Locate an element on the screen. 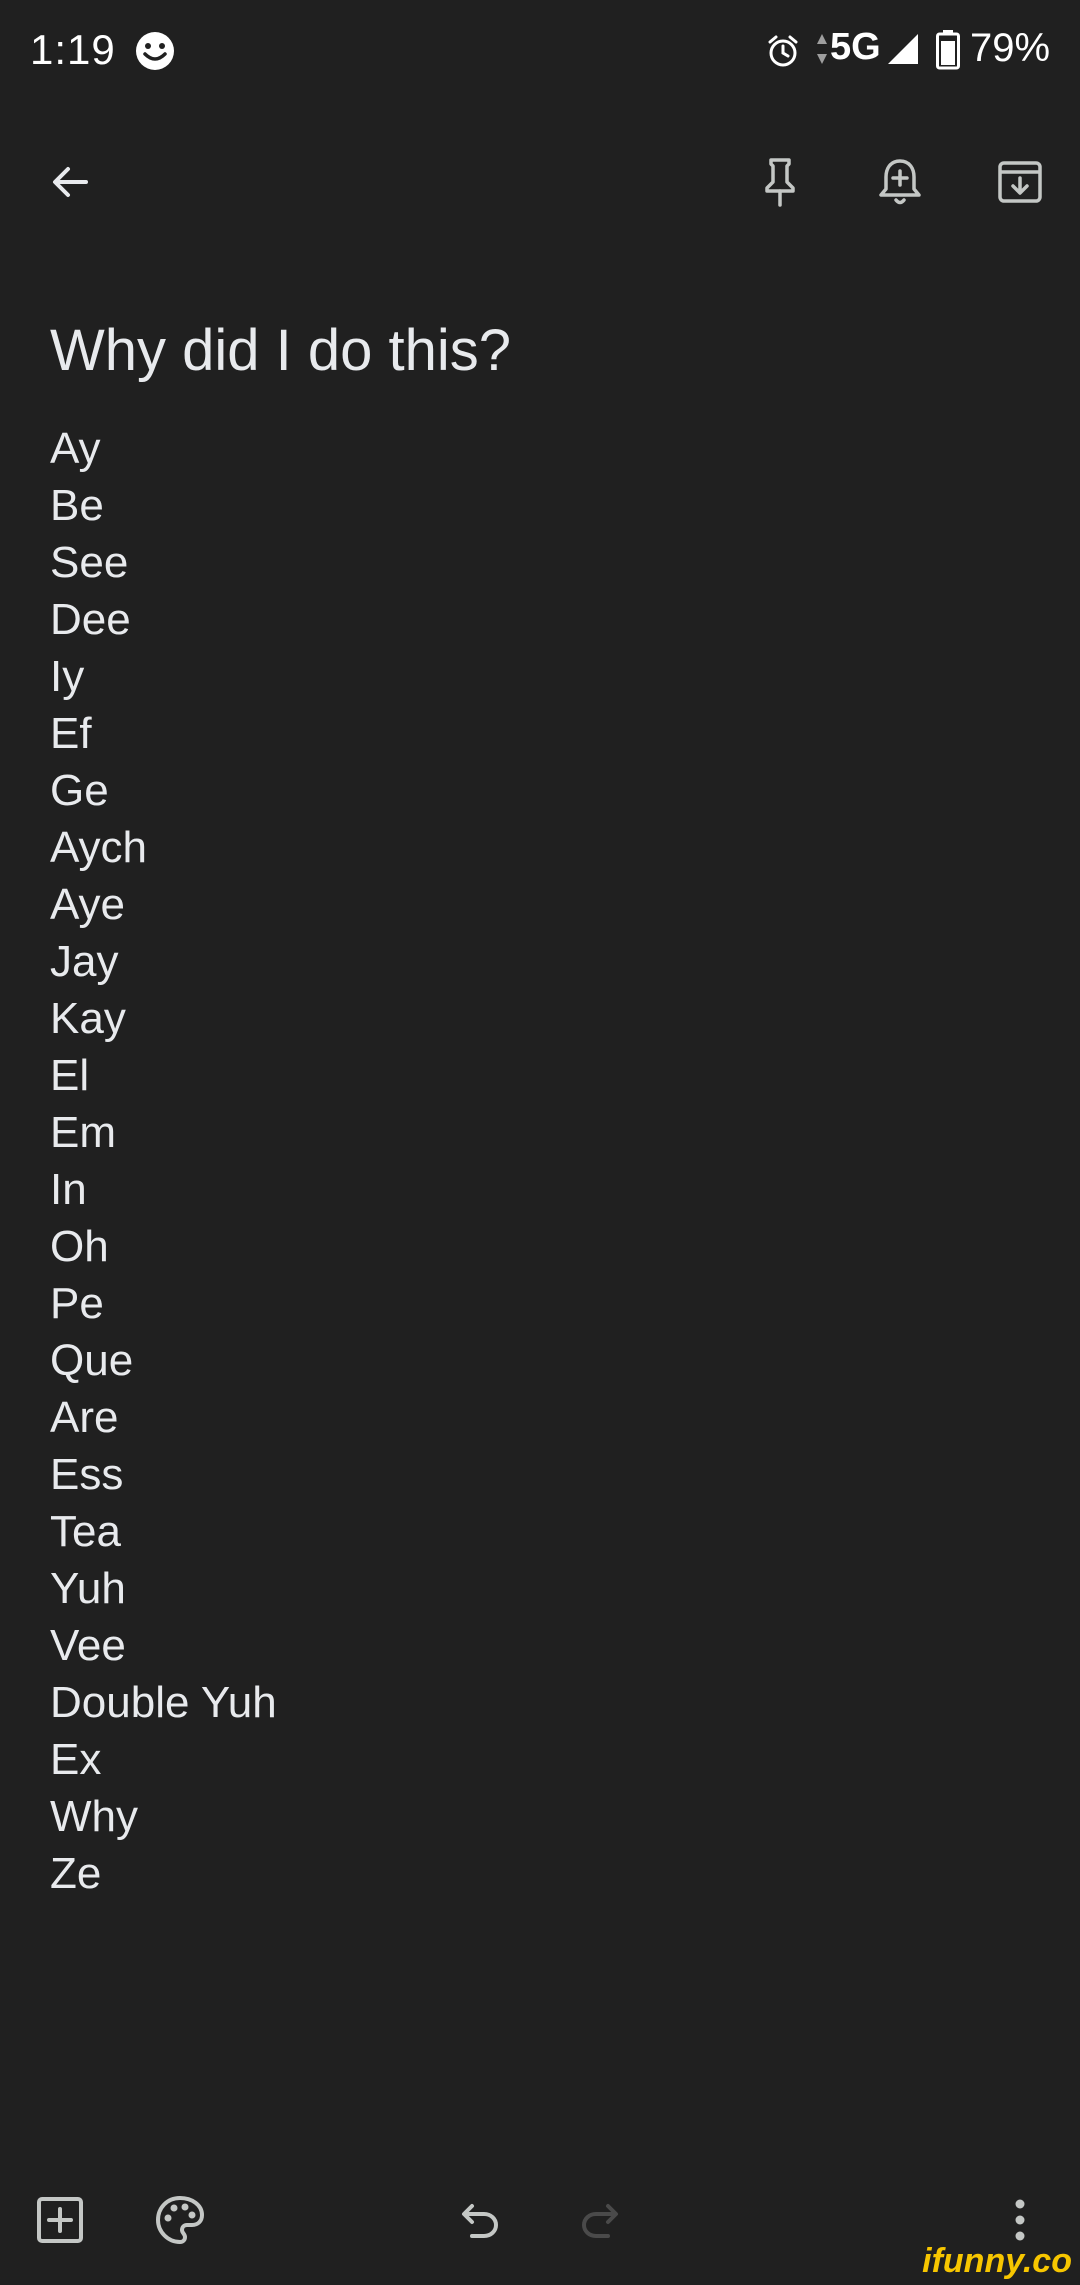  reminder-button is located at coordinates (900, 182).